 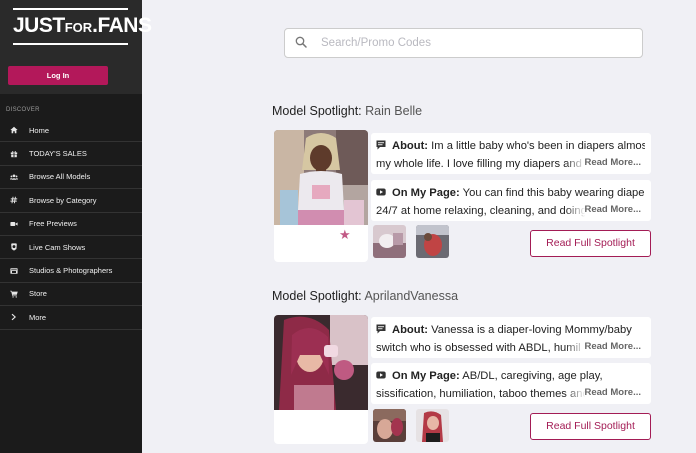 What do you see at coordinates (14, 271) in the screenshot?
I see `film-icon` at bounding box center [14, 271].